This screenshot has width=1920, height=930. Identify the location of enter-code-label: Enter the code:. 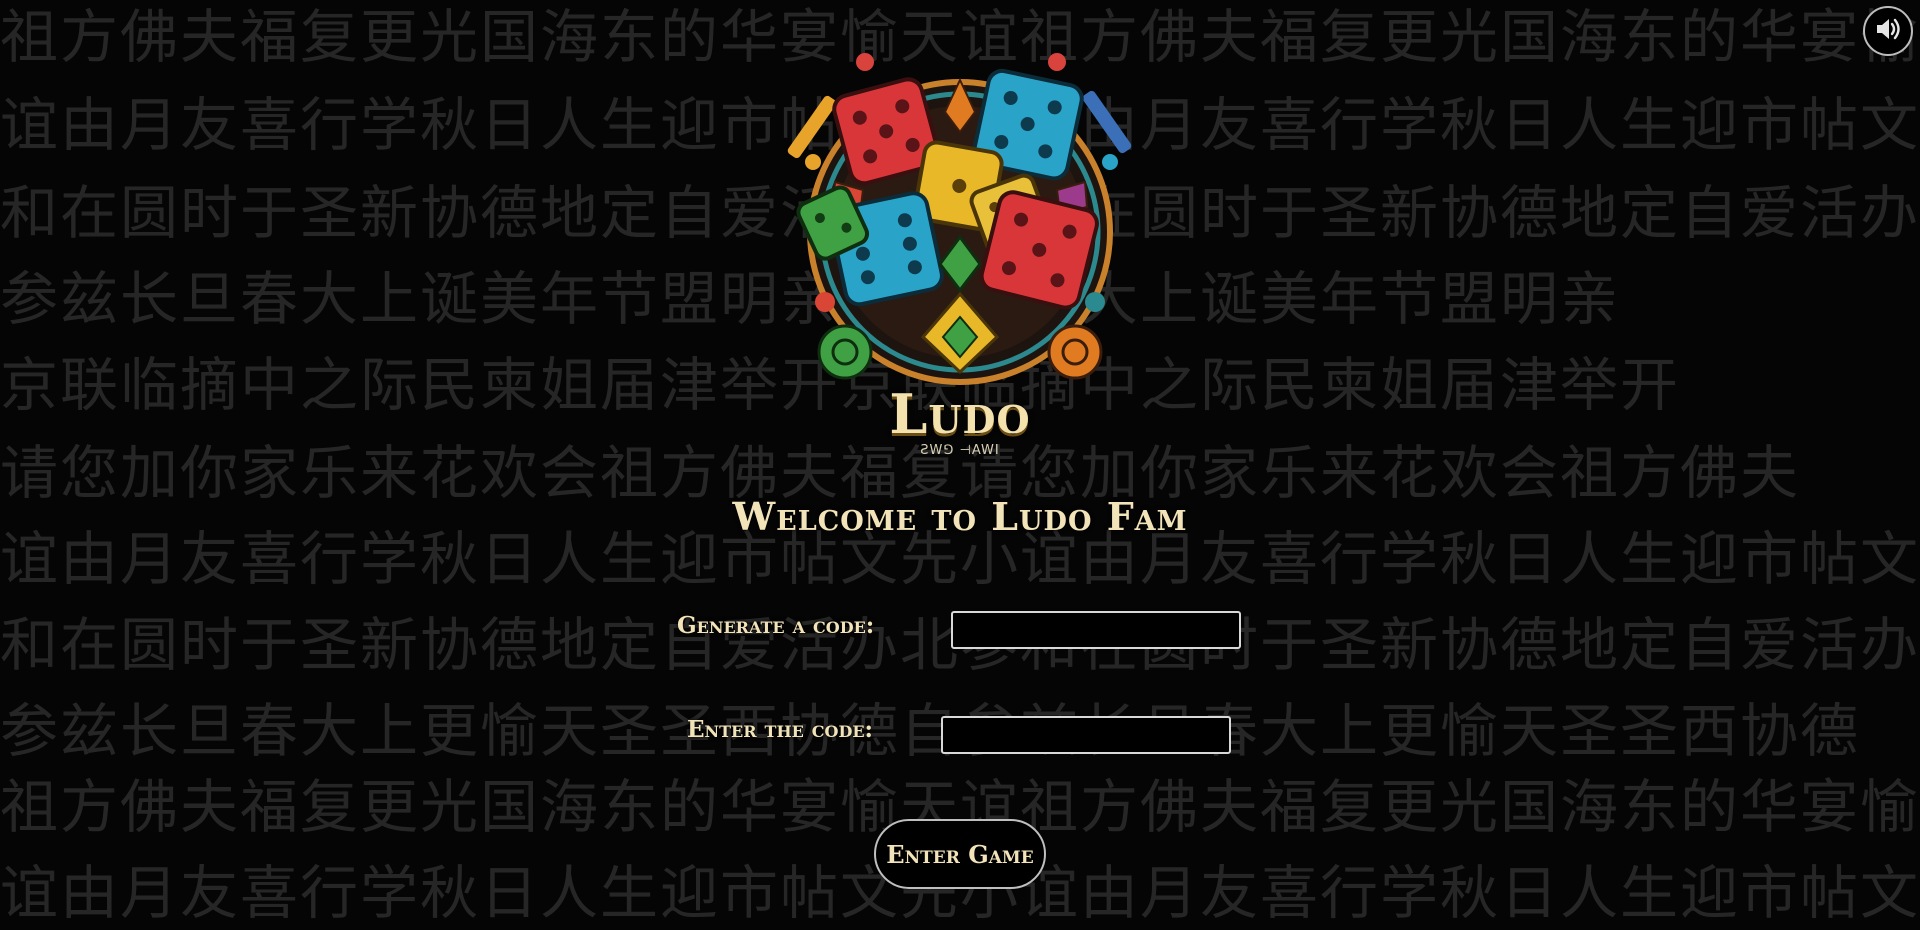
(780, 729).